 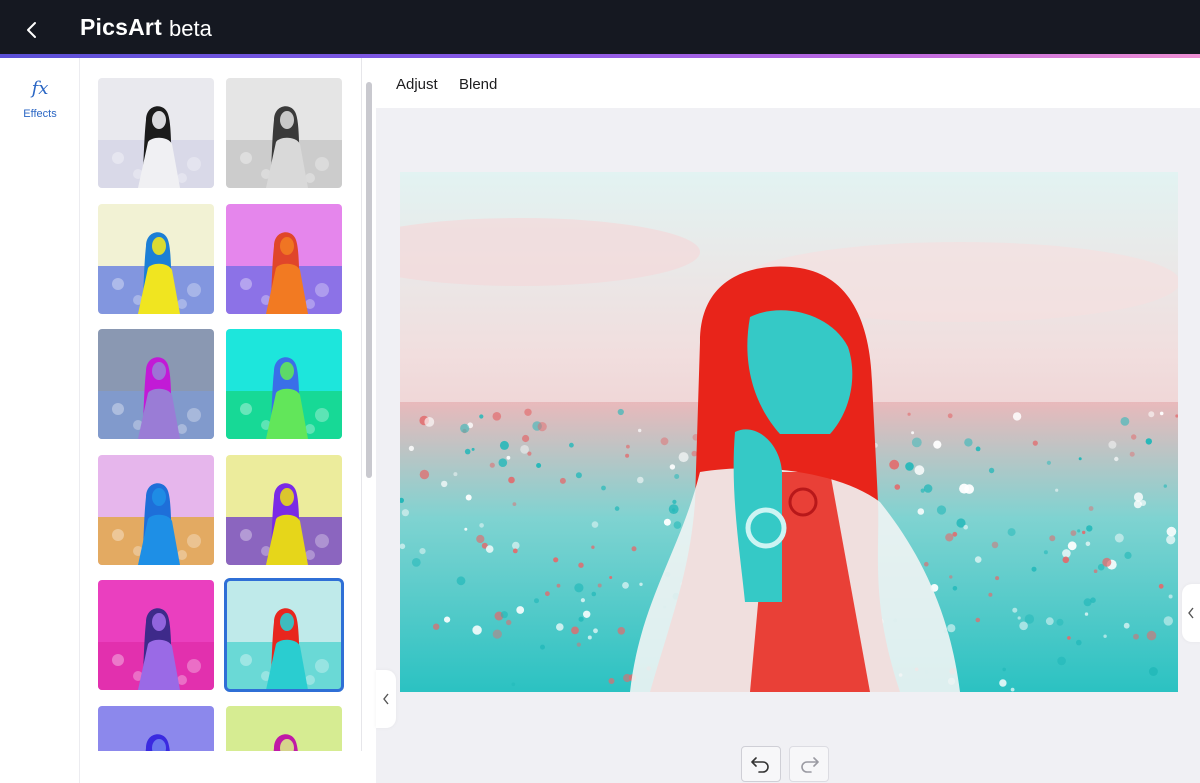 What do you see at coordinates (40, 88) in the screenshot?
I see `fx-icon: fx` at bounding box center [40, 88].